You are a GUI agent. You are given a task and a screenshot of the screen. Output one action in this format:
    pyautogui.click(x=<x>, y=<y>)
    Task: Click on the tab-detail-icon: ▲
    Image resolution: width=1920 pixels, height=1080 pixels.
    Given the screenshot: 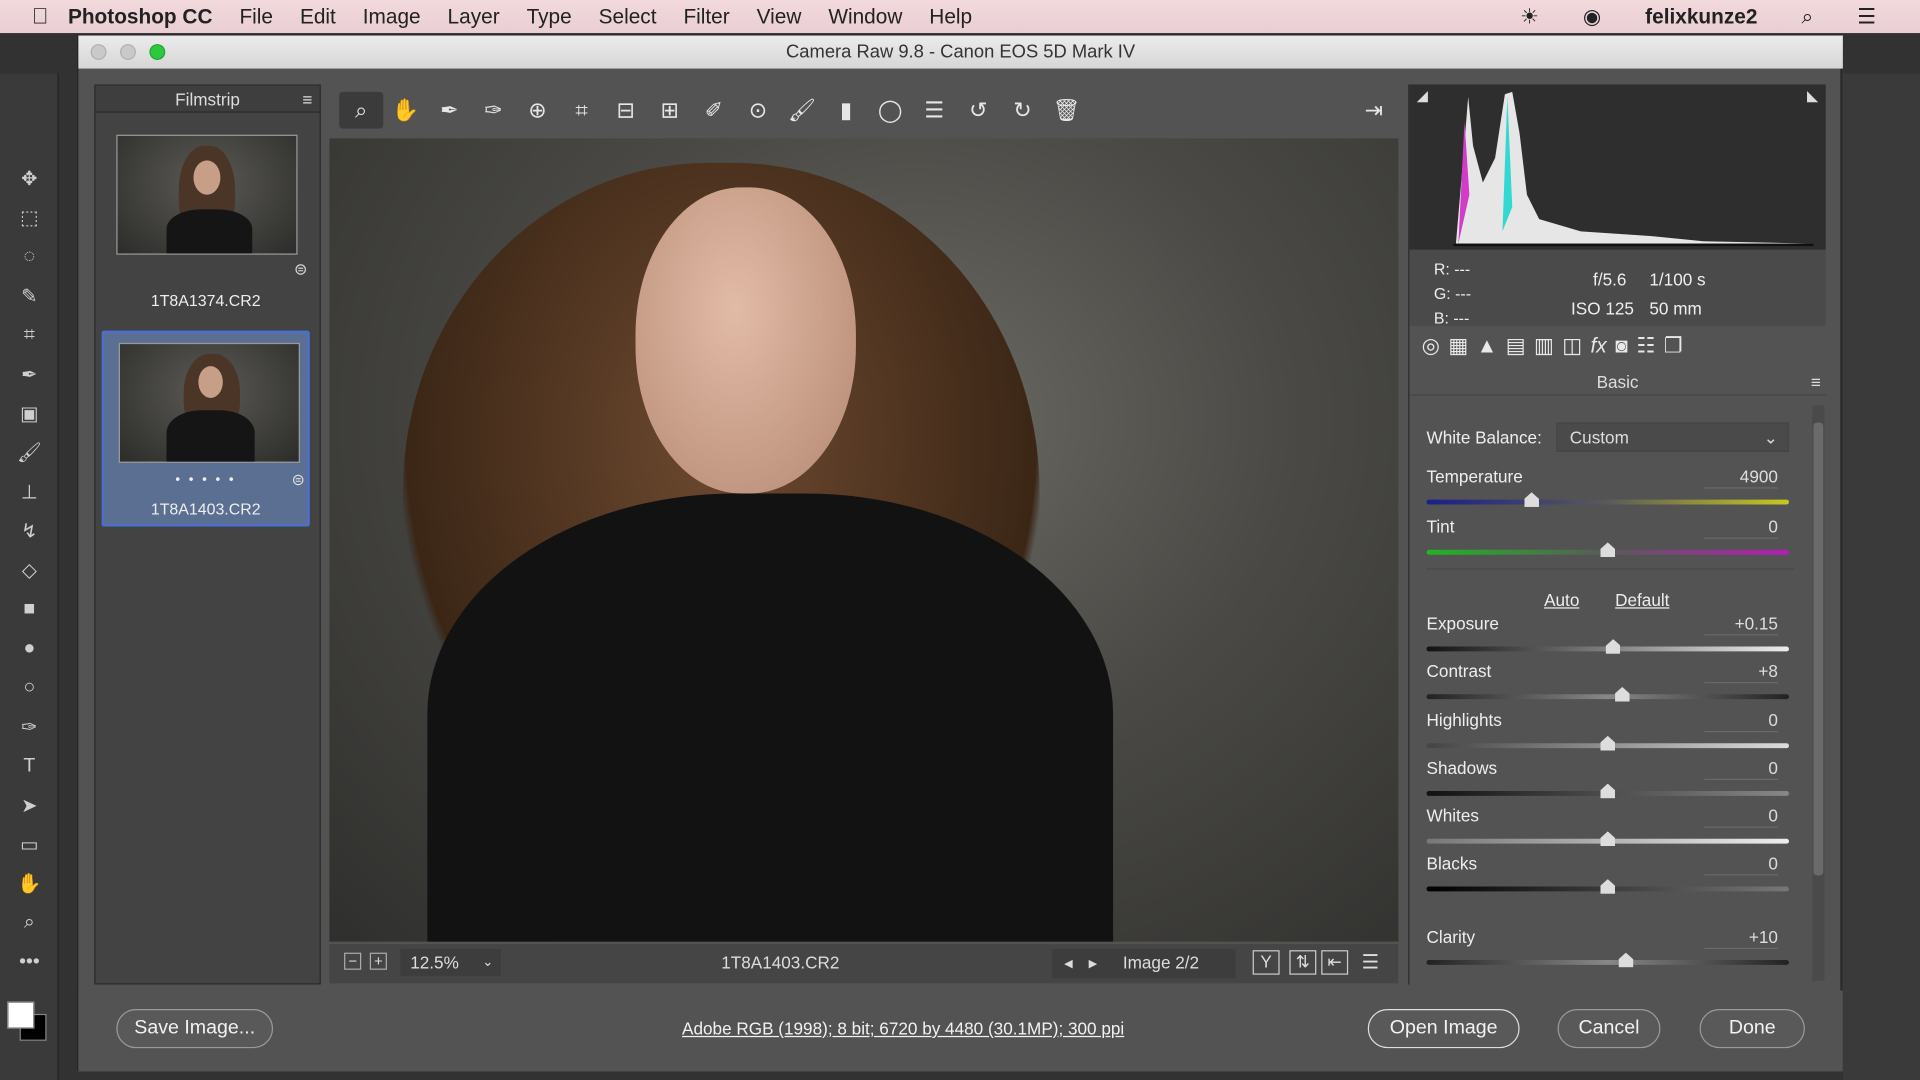 What is the action you would take?
    pyautogui.click(x=1487, y=346)
    